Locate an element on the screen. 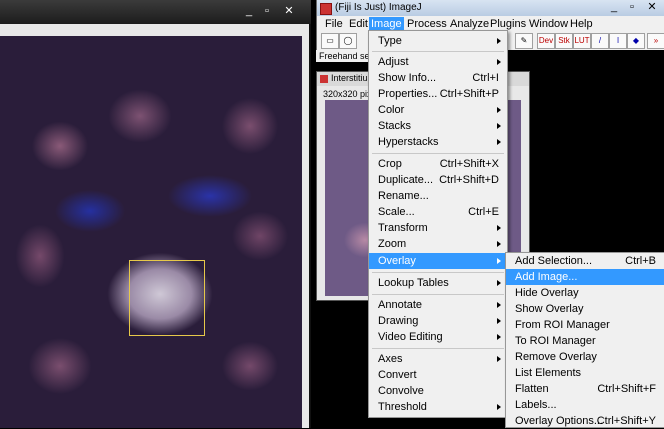 This screenshot has height=429, width=664. fiji-app-icon is located at coordinates (326, 9).